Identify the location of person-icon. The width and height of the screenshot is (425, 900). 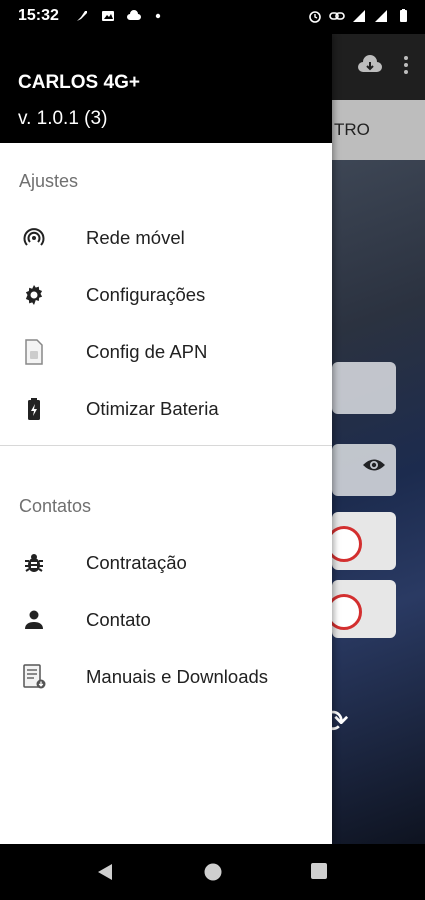
(34, 619).